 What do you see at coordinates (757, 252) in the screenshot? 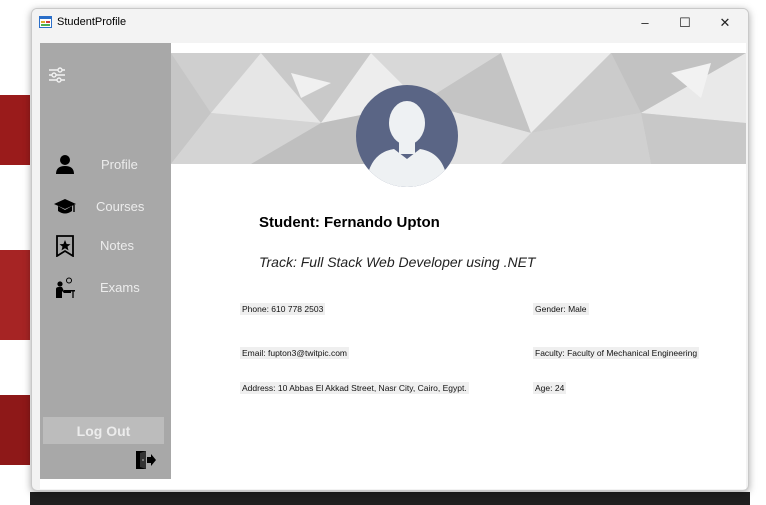
I see `desktop-background-right` at bounding box center [757, 252].